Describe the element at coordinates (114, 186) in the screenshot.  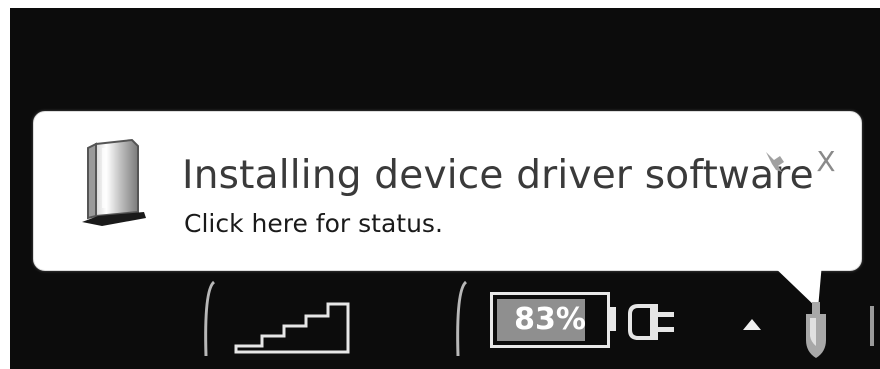
I see `external-drive-icon` at that location.